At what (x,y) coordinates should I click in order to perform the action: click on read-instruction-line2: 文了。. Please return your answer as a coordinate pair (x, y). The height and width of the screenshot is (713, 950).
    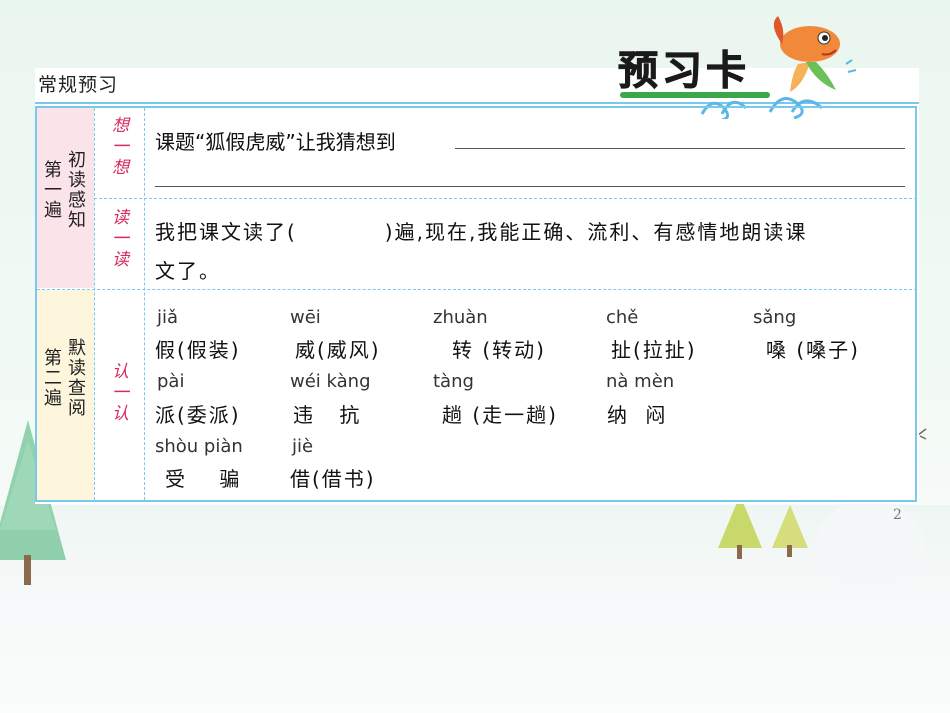
    Looking at the image, I should click on (188, 271).